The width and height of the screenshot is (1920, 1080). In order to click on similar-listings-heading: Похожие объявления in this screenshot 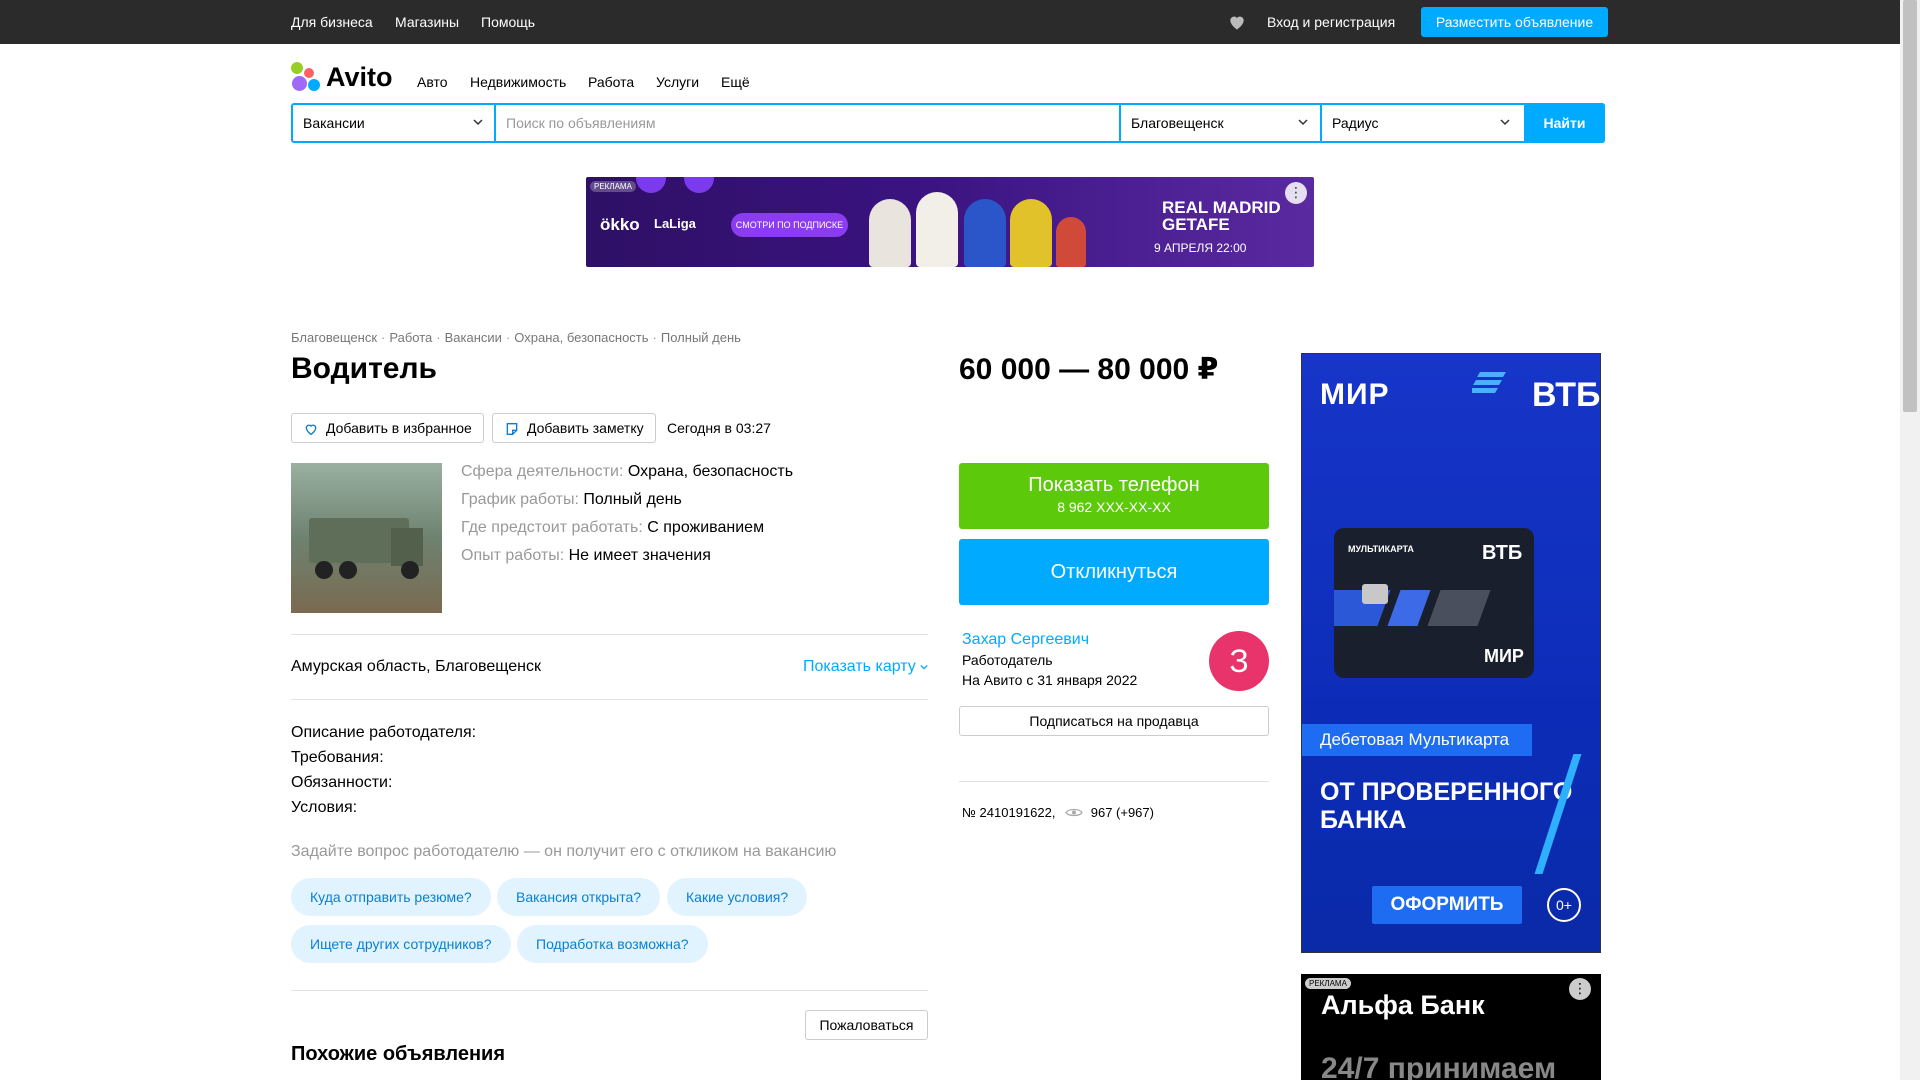, I will do `click(398, 1054)`.